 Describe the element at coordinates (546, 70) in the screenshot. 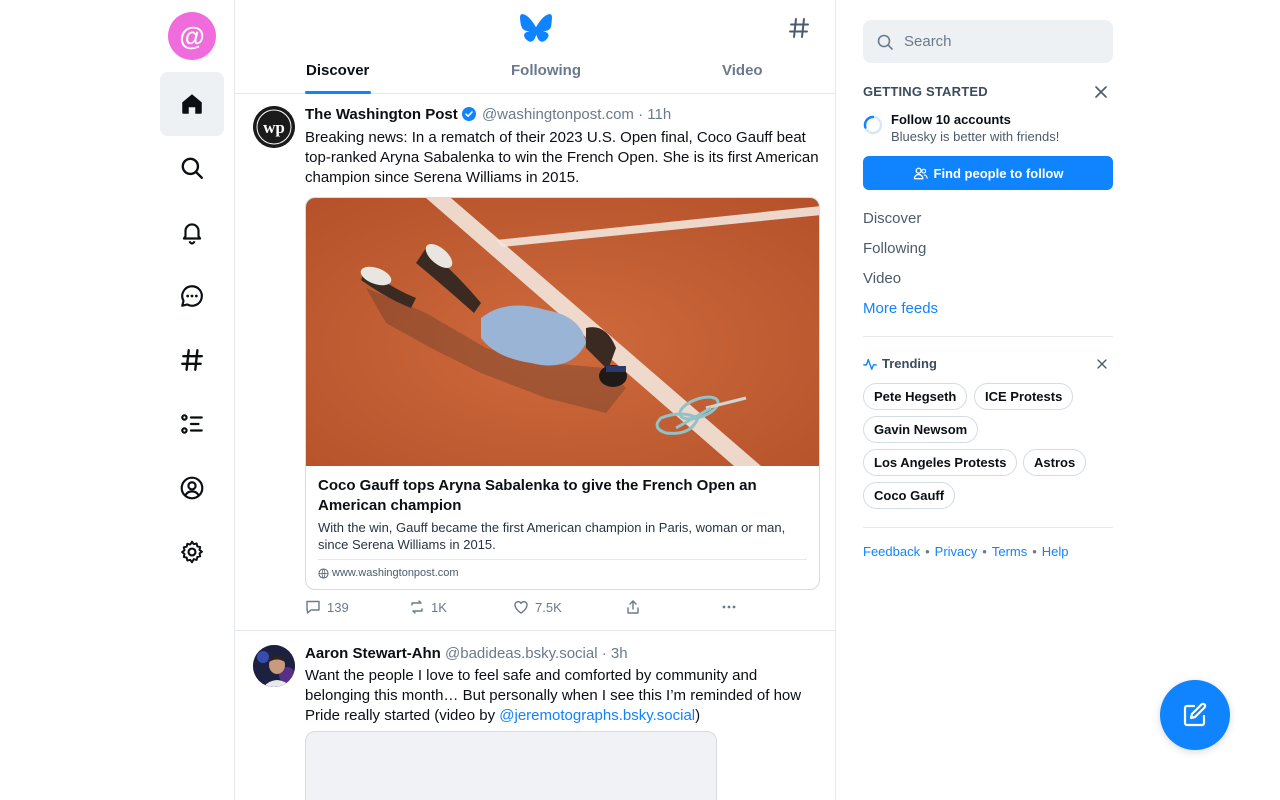

I see `tab-following: Following` at that location.